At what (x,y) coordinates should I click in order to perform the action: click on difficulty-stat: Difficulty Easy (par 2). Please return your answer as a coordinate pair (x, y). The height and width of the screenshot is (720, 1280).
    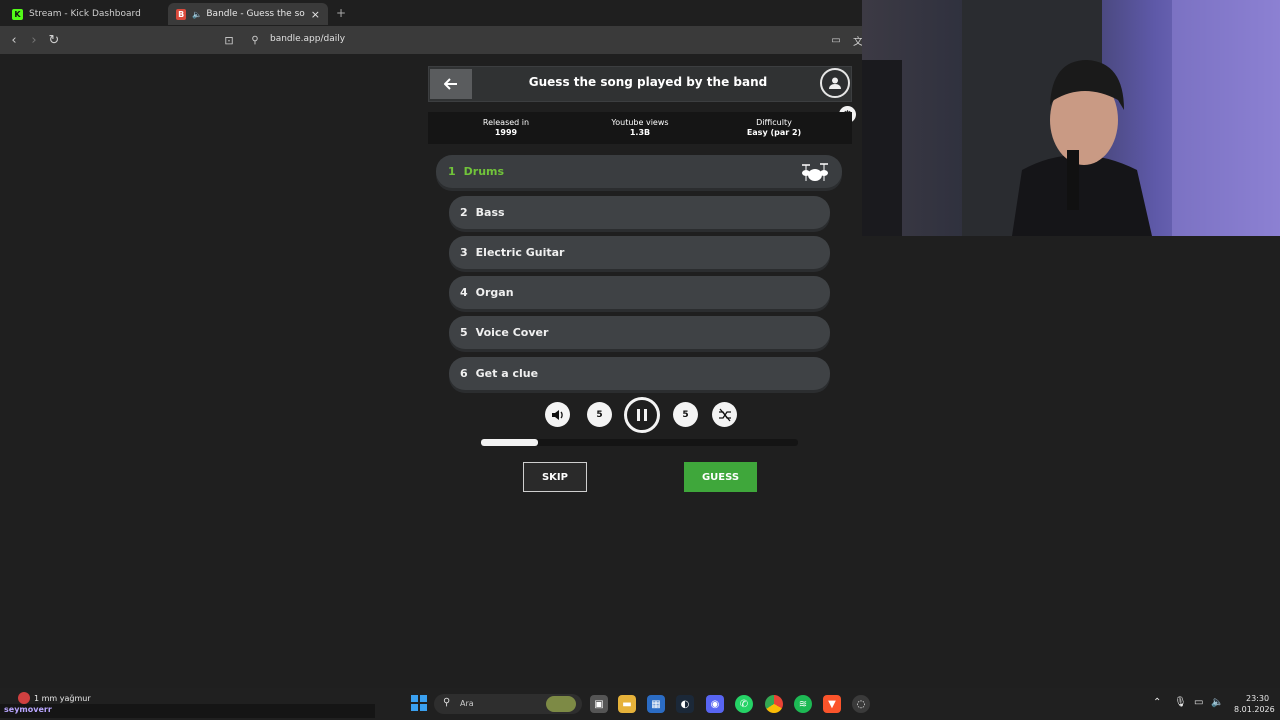
    Looking at the image, I should click on (774, 128).